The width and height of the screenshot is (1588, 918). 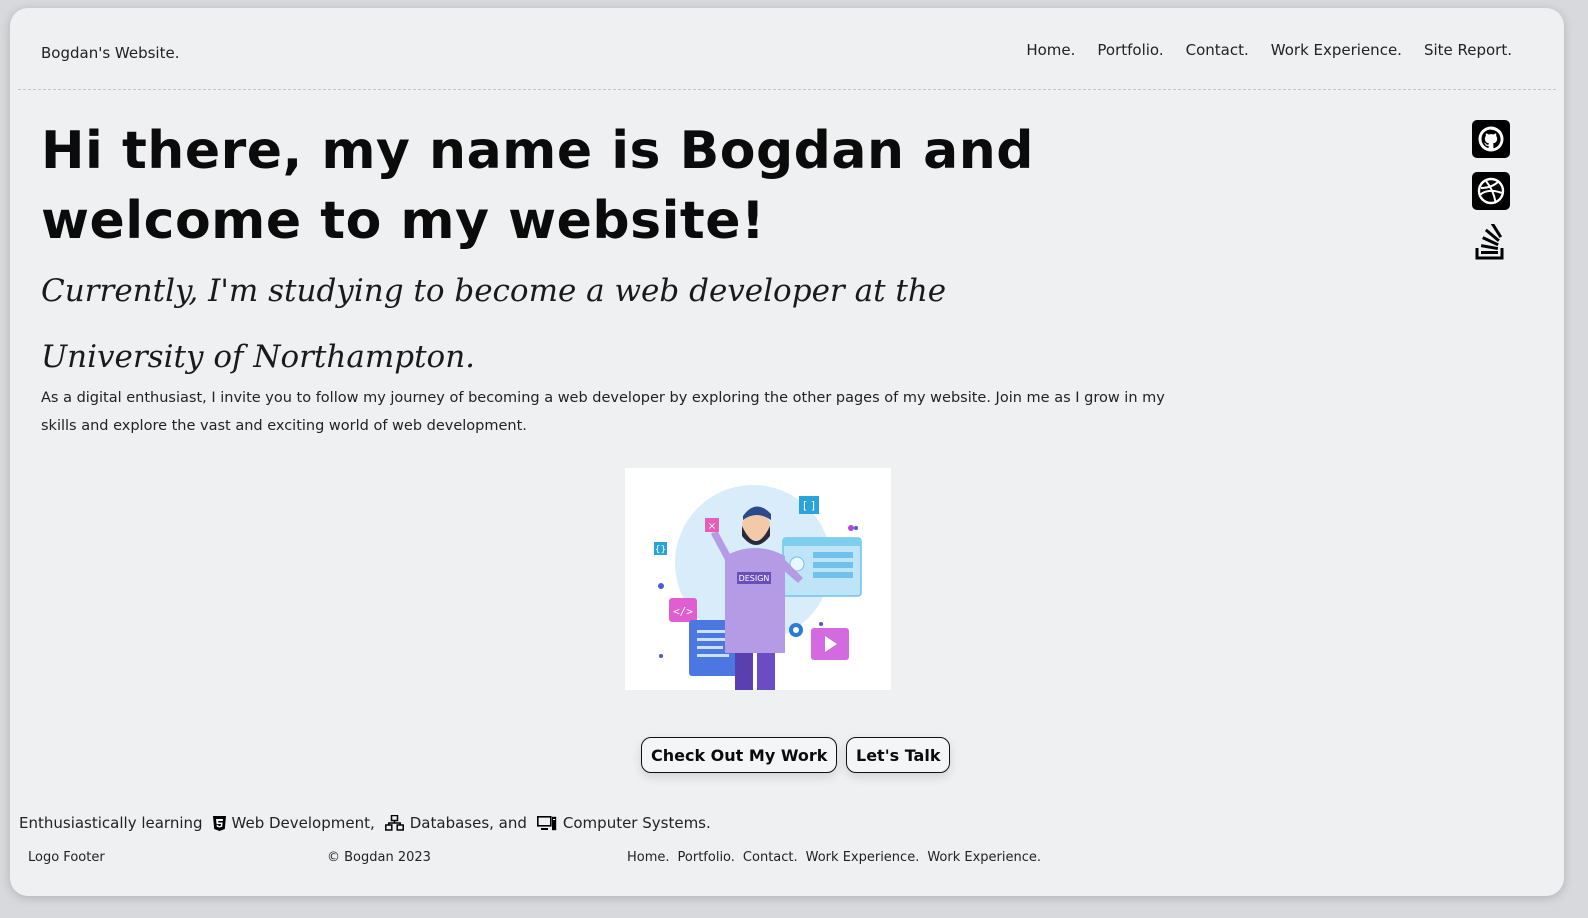 What do you see at coordinates (1491, 243) in the screenshot?
I see `stackoverflow-icon` at bounding box center [1491, 243].